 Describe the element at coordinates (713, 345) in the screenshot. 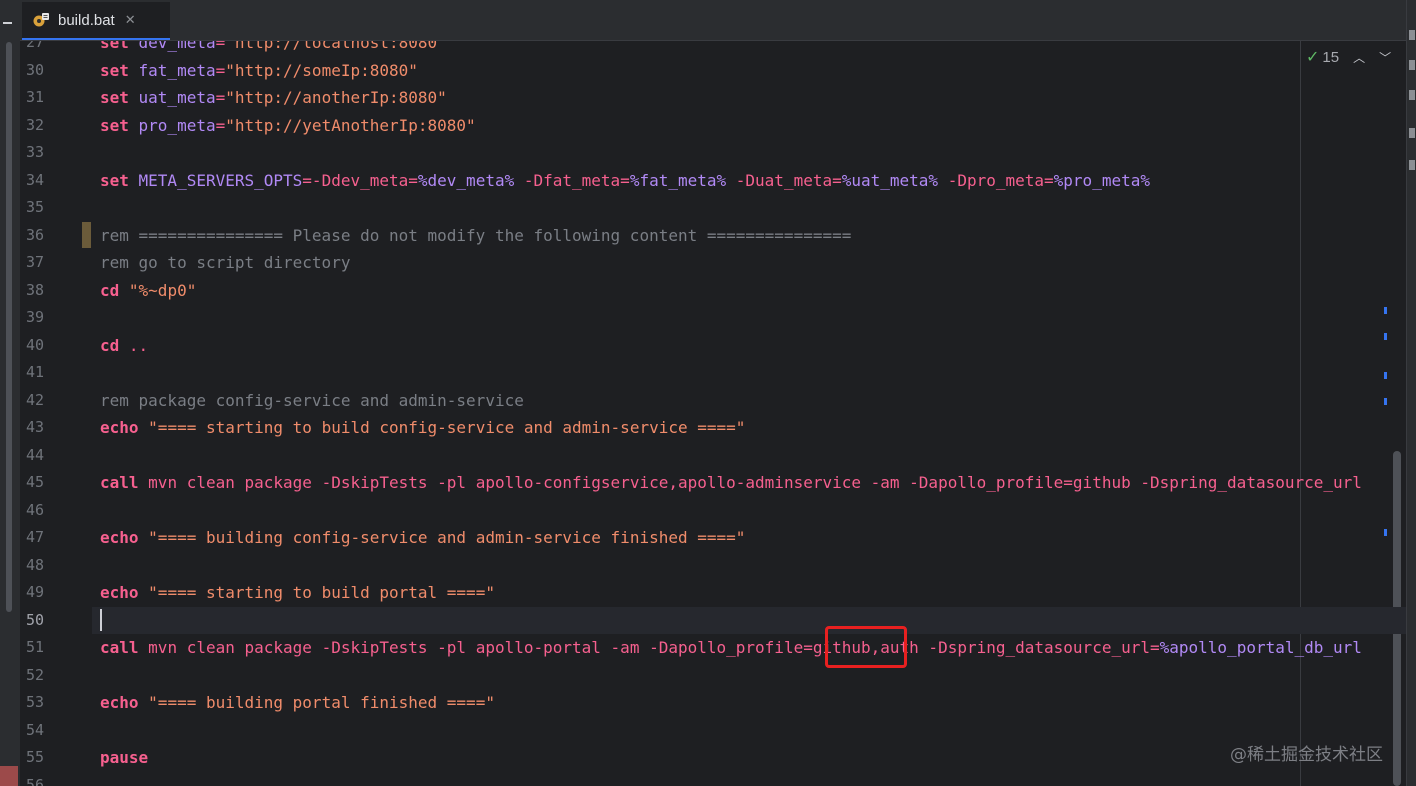

I see `code-line: 40 cd ..` at that location.